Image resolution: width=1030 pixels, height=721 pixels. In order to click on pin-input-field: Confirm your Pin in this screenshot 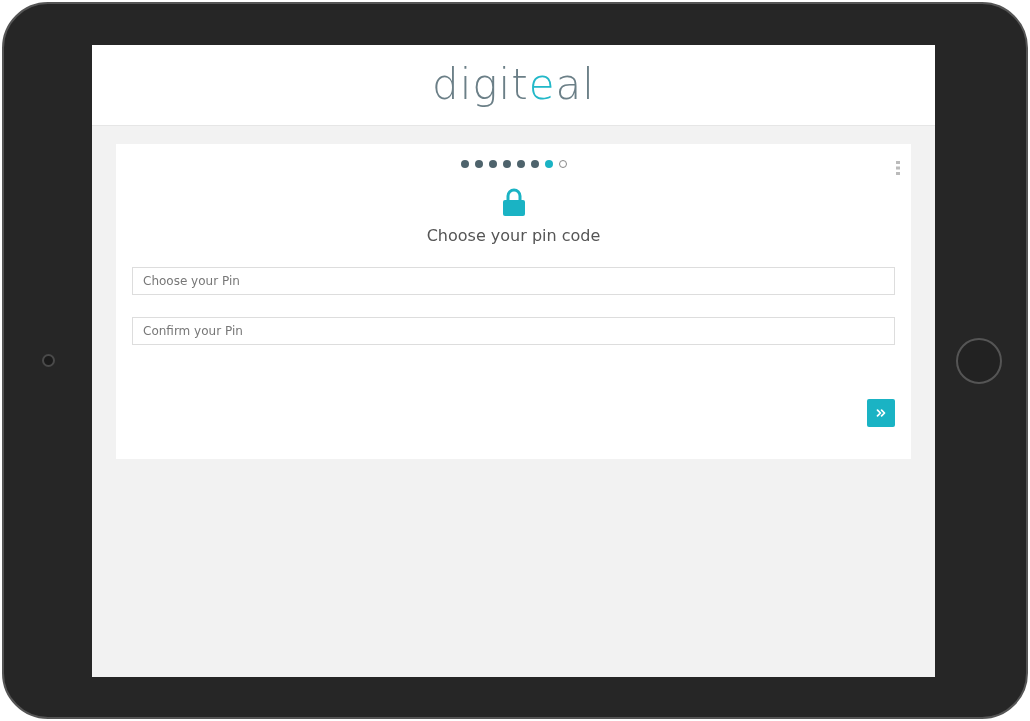, I will do `click(513, 330)`.